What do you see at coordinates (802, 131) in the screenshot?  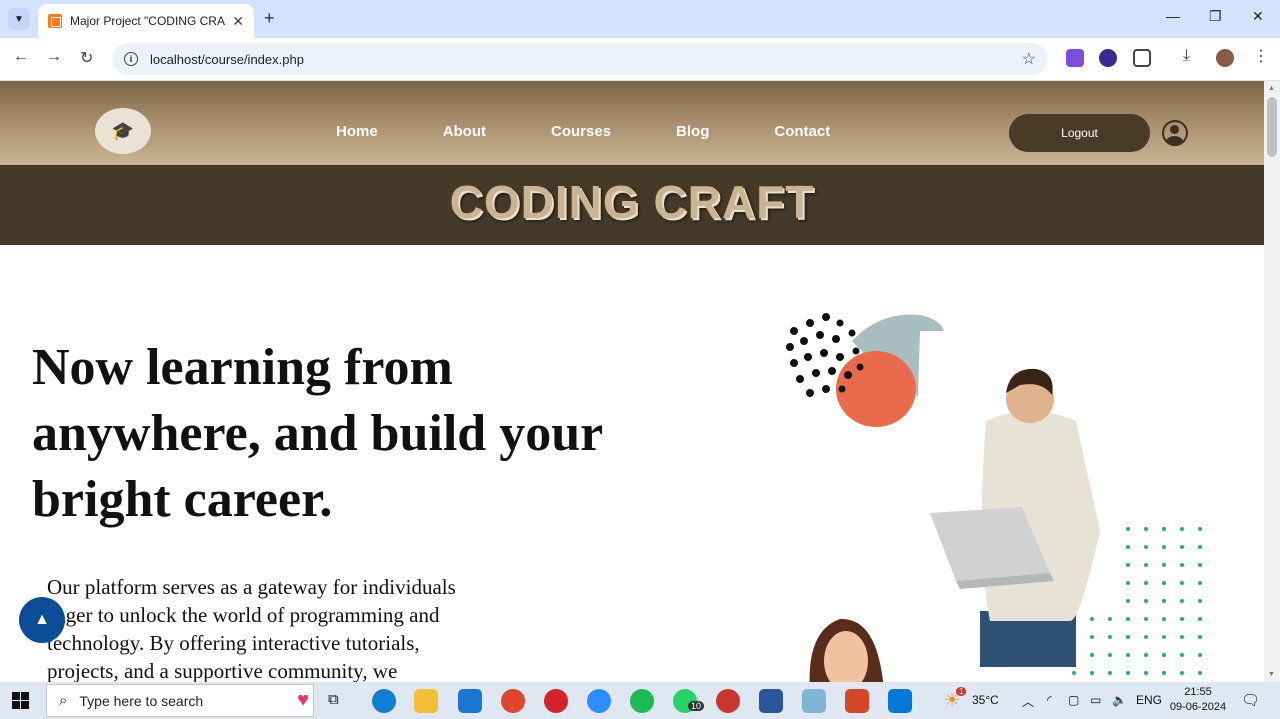 I see `nav-contact: Contact` at bounding box center [802, 131].